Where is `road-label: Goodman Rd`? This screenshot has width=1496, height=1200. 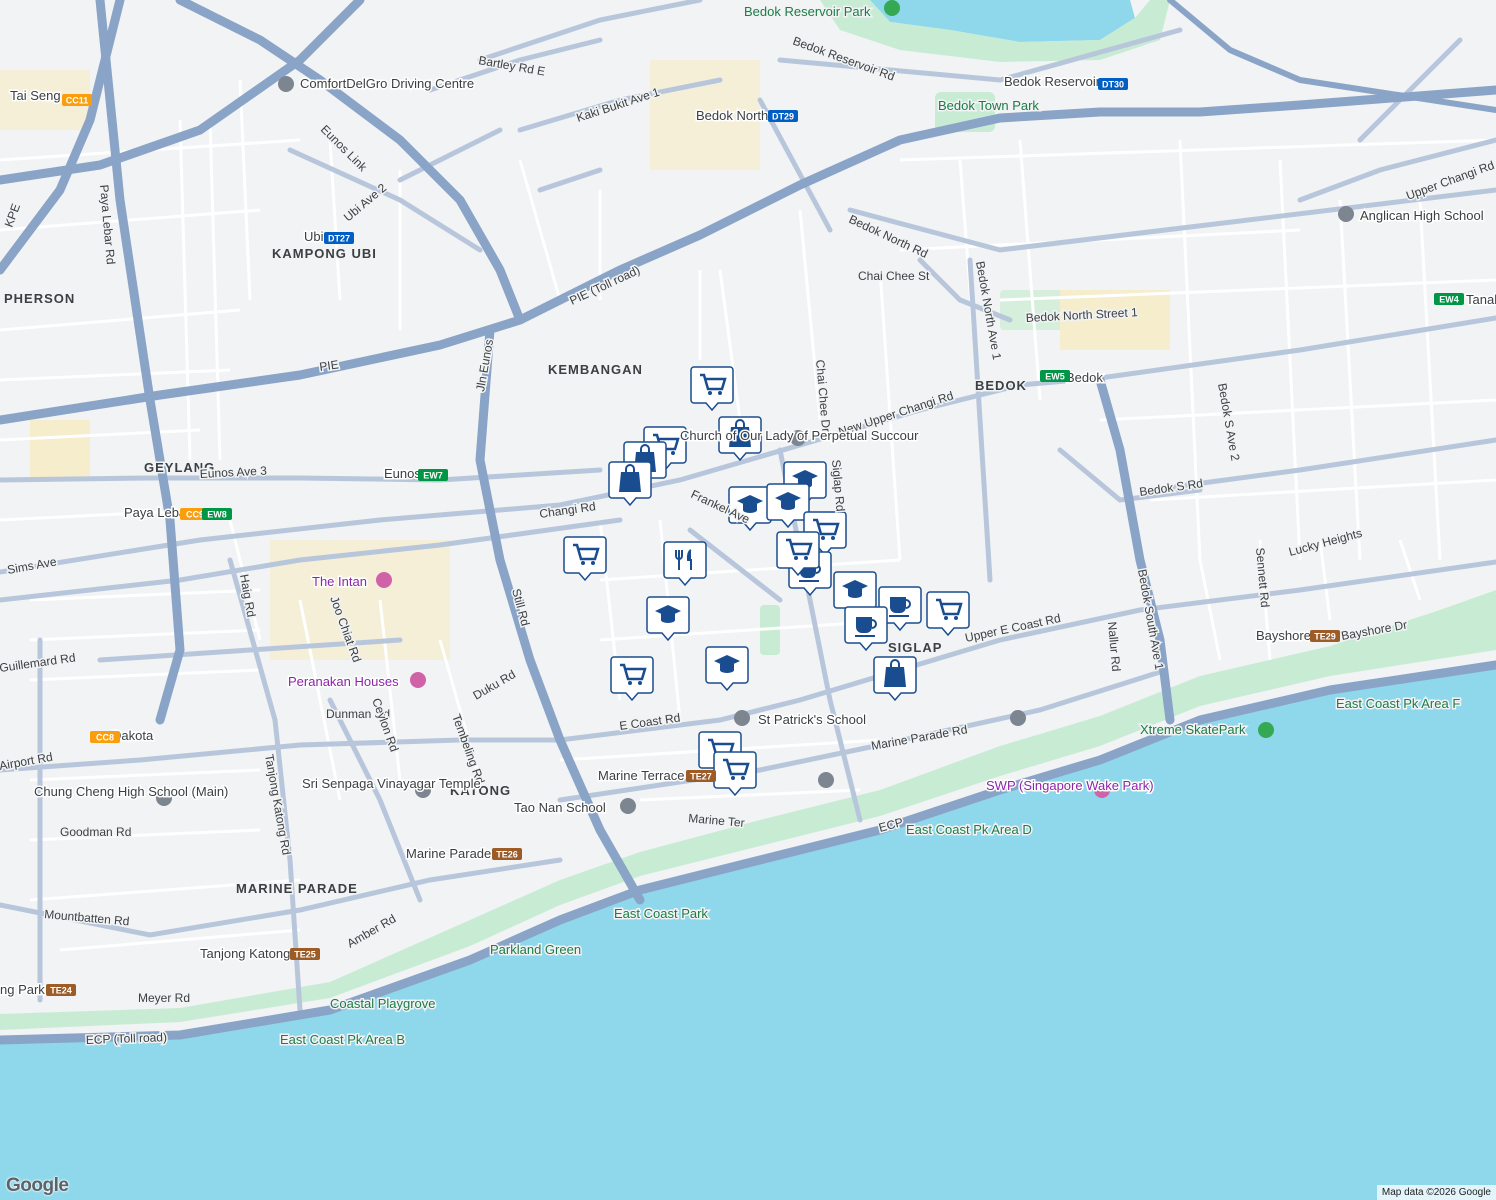 road-label: Goodman Rd is located at coordinates (95, 832).